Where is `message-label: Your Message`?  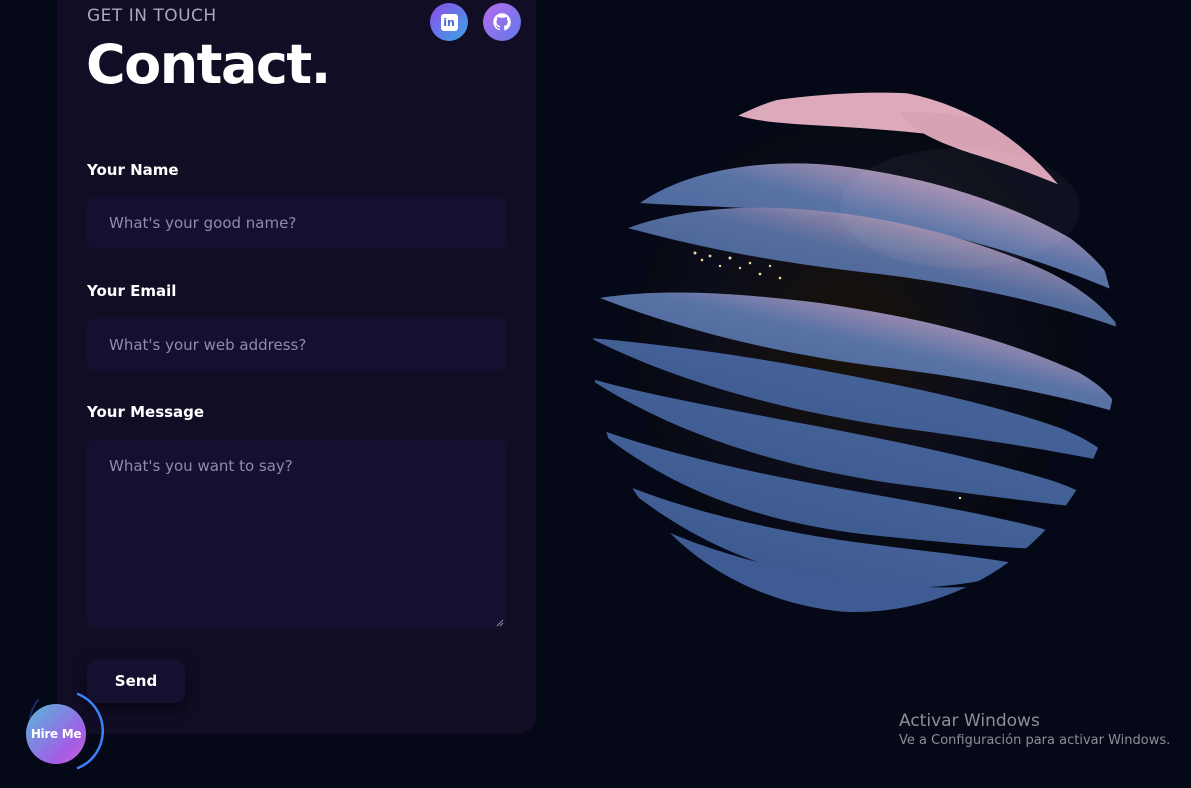 message-label: Your Message is located at coordinates (146, 412).